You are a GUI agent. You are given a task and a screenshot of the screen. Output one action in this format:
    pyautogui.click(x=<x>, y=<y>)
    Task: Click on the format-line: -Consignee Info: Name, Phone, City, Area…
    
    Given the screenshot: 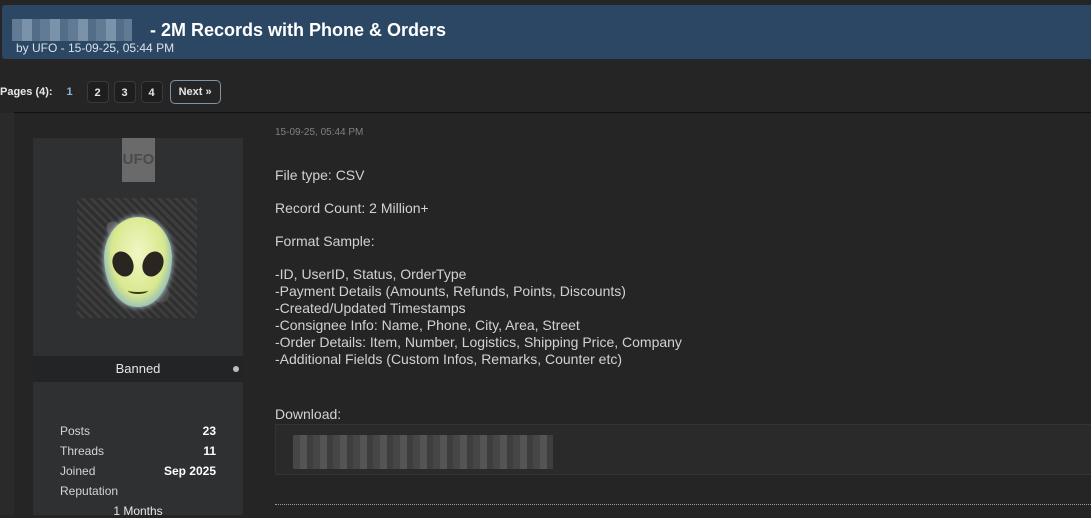 What is the action you would take?
    pyautogui.click(x=427, y=325)
    